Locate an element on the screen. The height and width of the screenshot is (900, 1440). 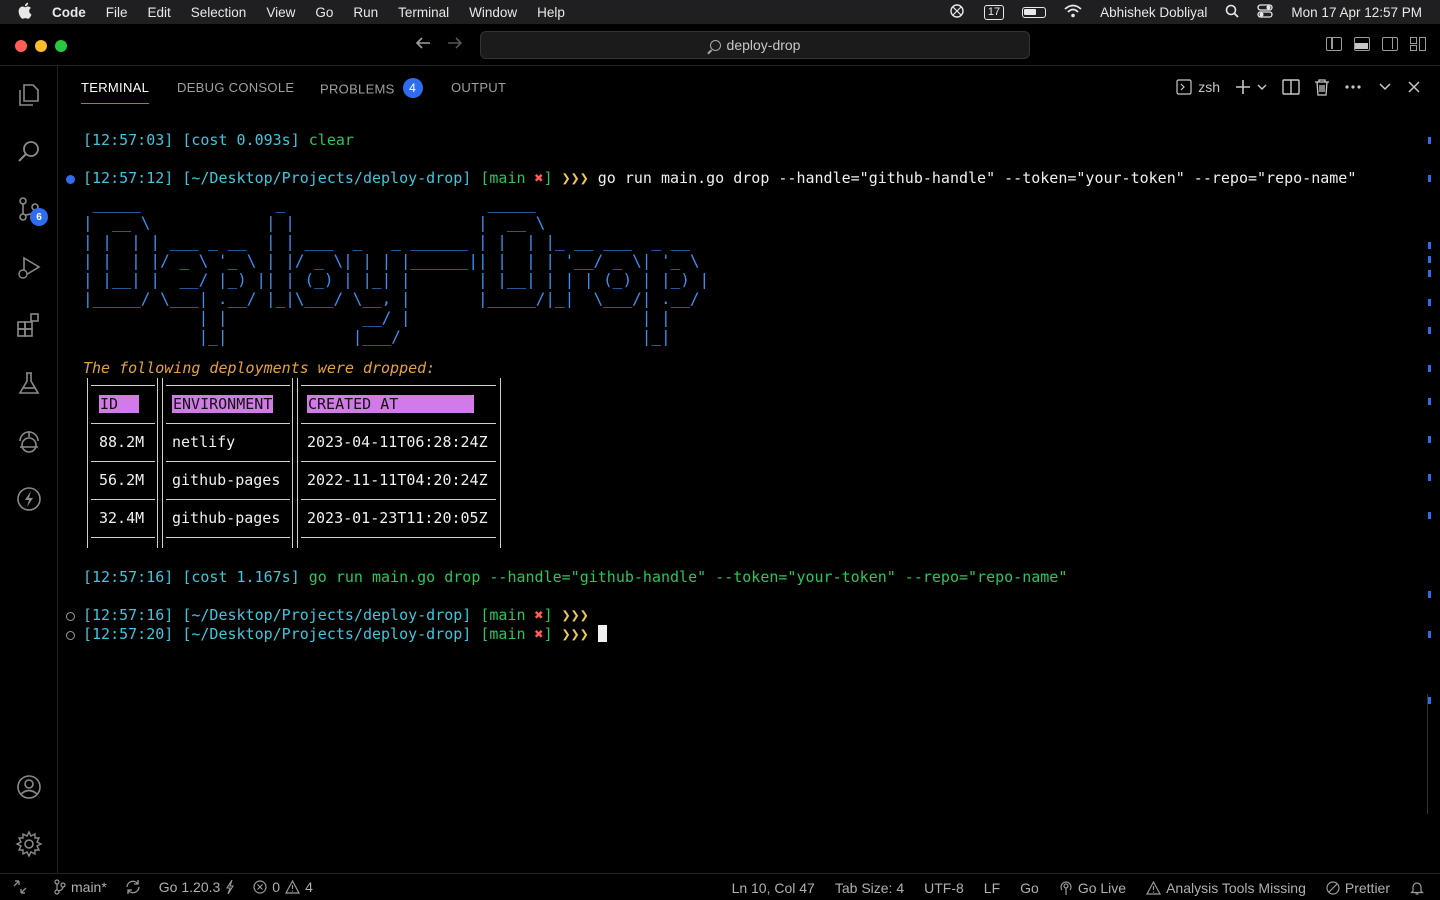
error-count: 0 is located at coordinates (276, 887).